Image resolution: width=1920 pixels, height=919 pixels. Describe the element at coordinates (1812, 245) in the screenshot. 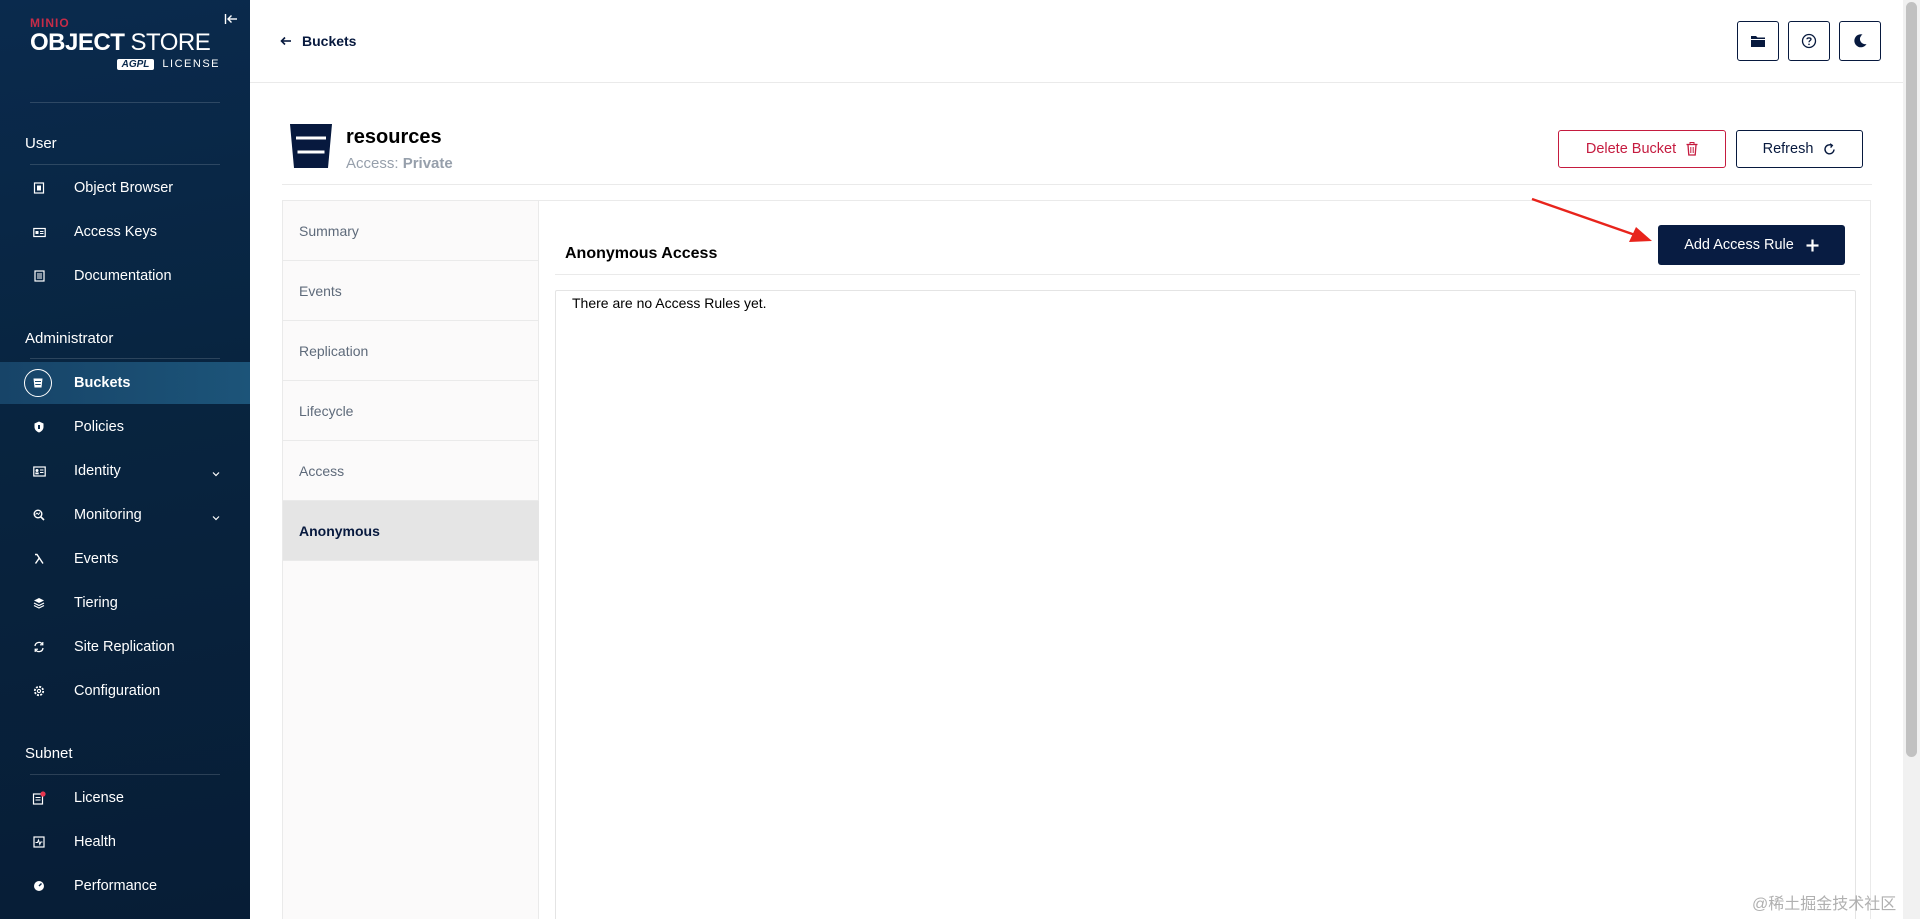

I see `plus-icon` at that location.